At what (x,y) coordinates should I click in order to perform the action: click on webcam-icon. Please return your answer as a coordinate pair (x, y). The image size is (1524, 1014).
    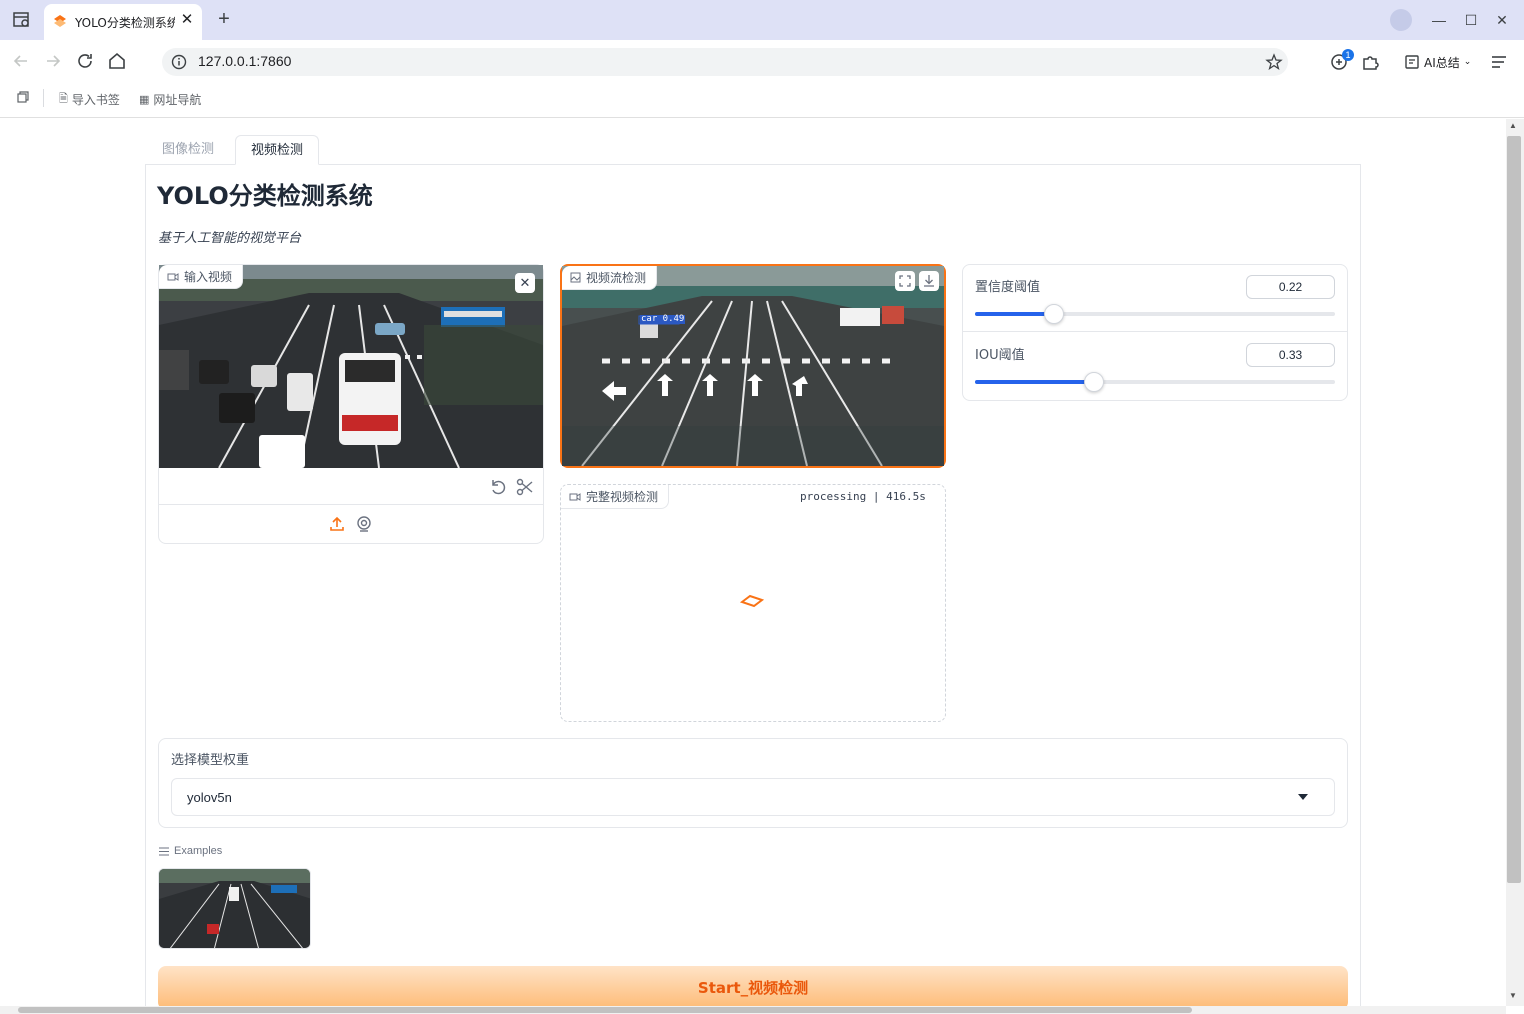
    Looking at the image, I should click on (364, 524).